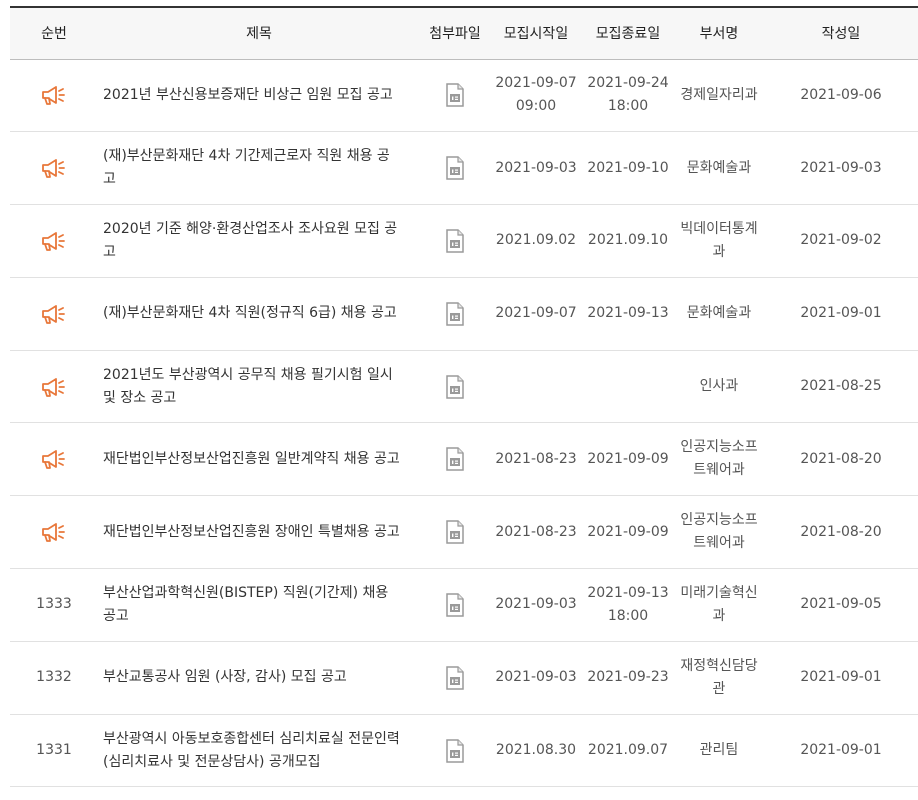  Describe the element at coordinates (841, 34) in the screenshot. I see `column-header-written-date: 작성일` at that location.